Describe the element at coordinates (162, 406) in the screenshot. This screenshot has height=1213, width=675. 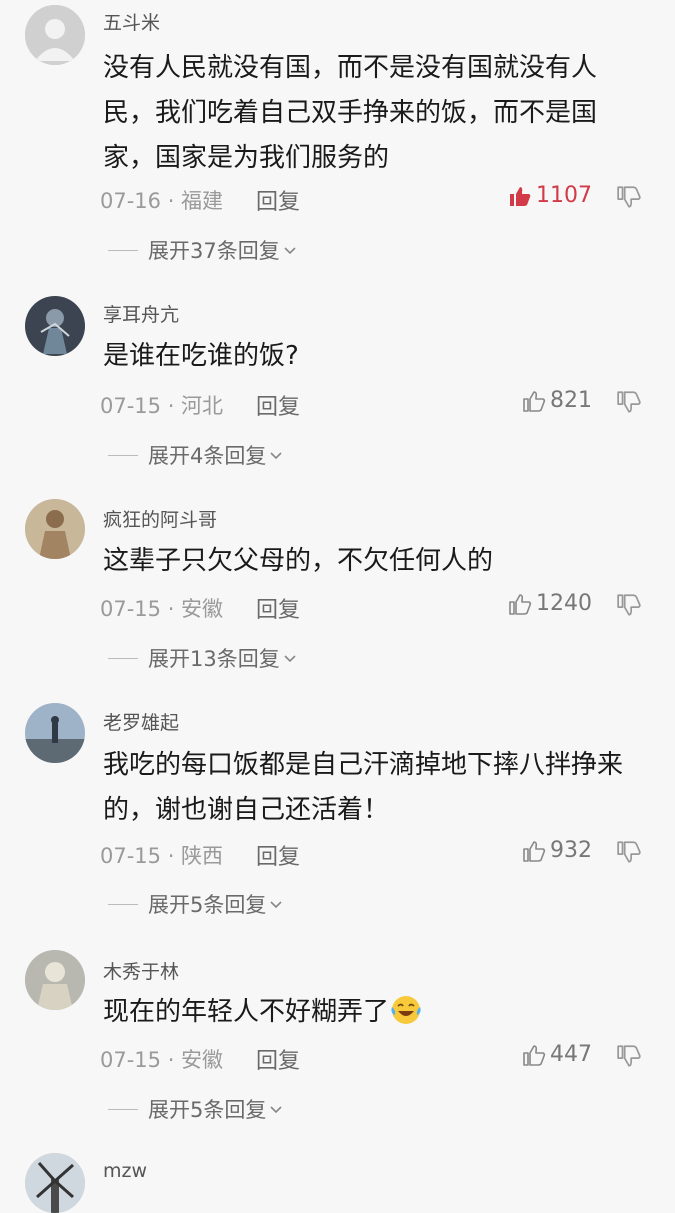
I see `comment-date-location: 07-15 · 河北` at that location.